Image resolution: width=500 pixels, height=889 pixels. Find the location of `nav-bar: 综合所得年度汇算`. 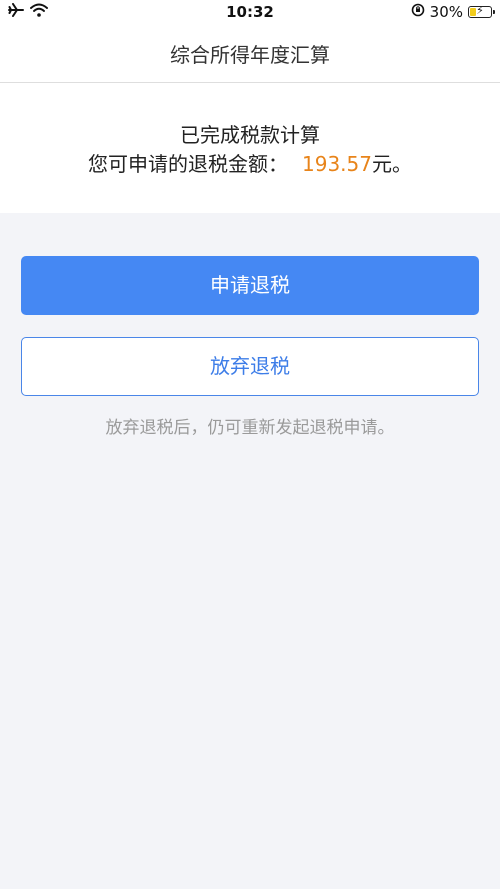

nav-bar: 综合所得年度汇算 is located at coordinates (250, 54).